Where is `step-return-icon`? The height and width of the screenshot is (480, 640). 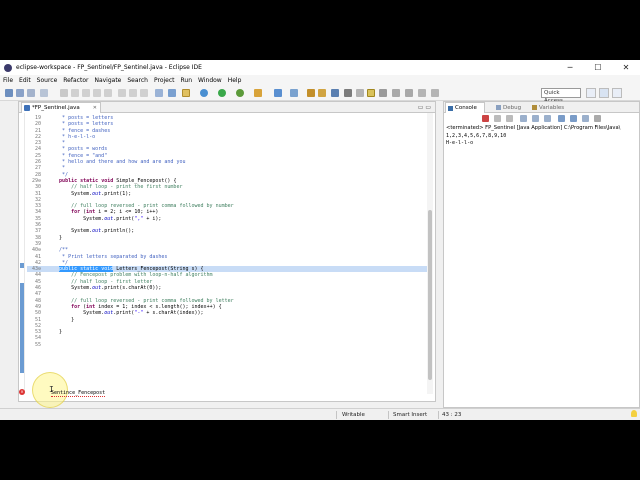 step-return-icon is located at coordinates (144, 93).